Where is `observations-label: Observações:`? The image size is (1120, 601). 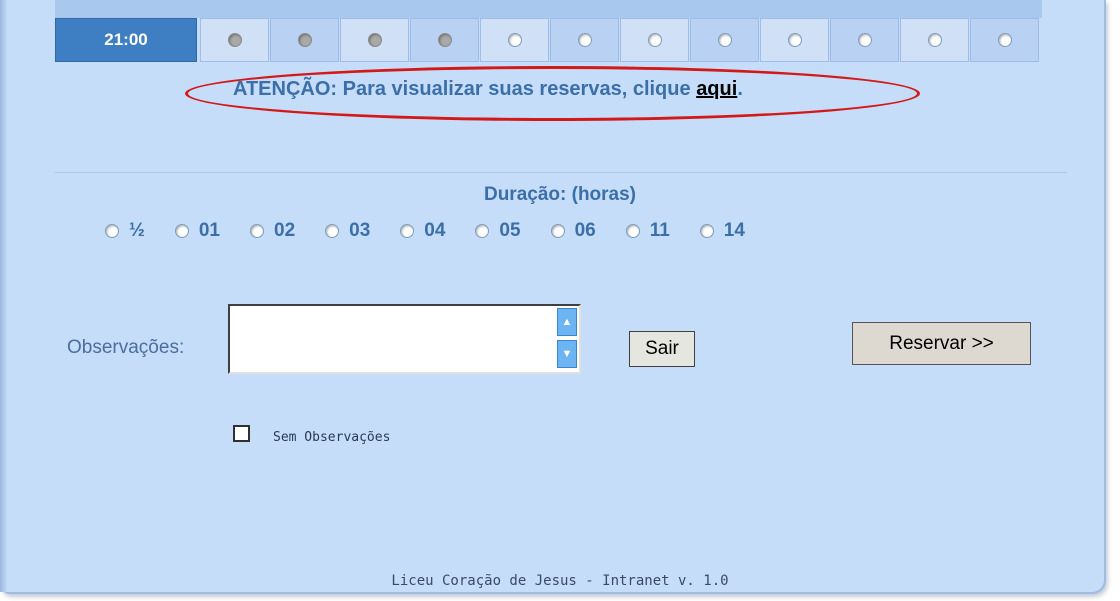 observations-label: Observações: is located at coordinates (126, 347).